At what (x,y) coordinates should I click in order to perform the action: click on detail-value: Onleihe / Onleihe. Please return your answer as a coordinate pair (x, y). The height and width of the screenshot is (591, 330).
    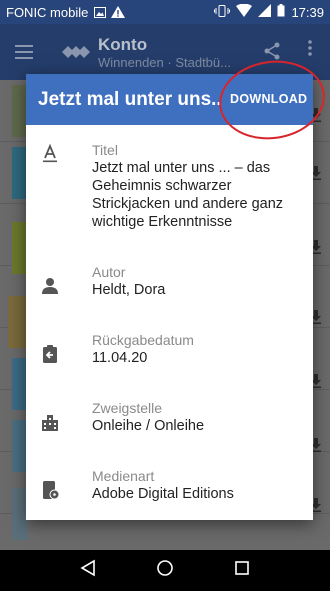
    Looking at the image, I should click on (148, 426).